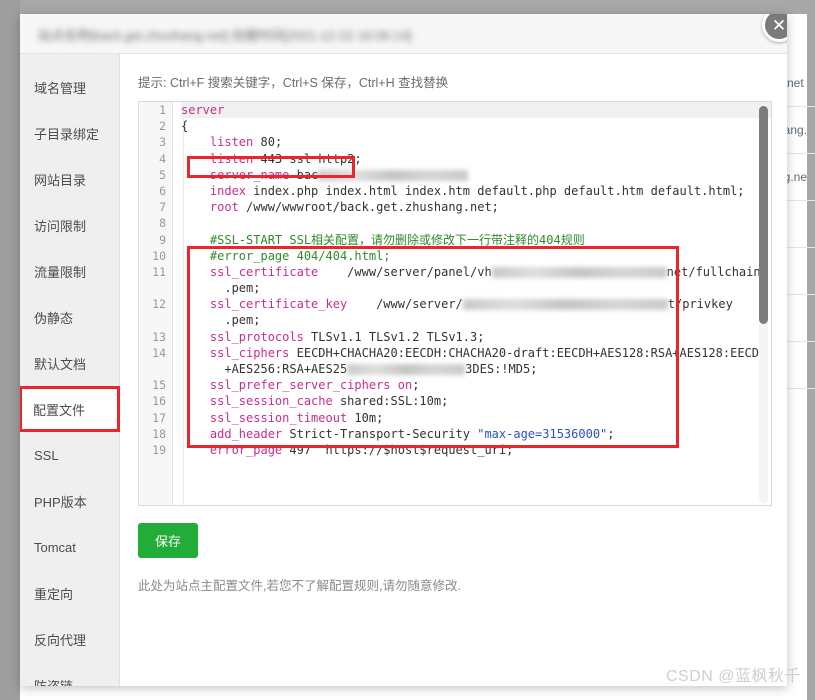 This screenshot has width=815, height=700. What do you see at coordinates (224, 207) in the screenshot?
I see `code-token: root` at bounding box center [224, 207].